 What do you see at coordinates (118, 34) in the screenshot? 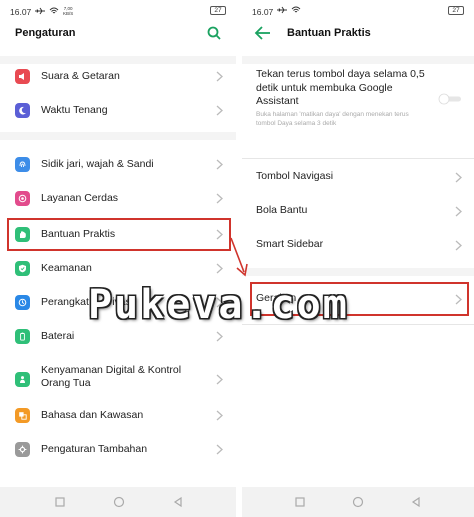
I see `app-bar: Pengaturan` at bounding box center [118, 34].